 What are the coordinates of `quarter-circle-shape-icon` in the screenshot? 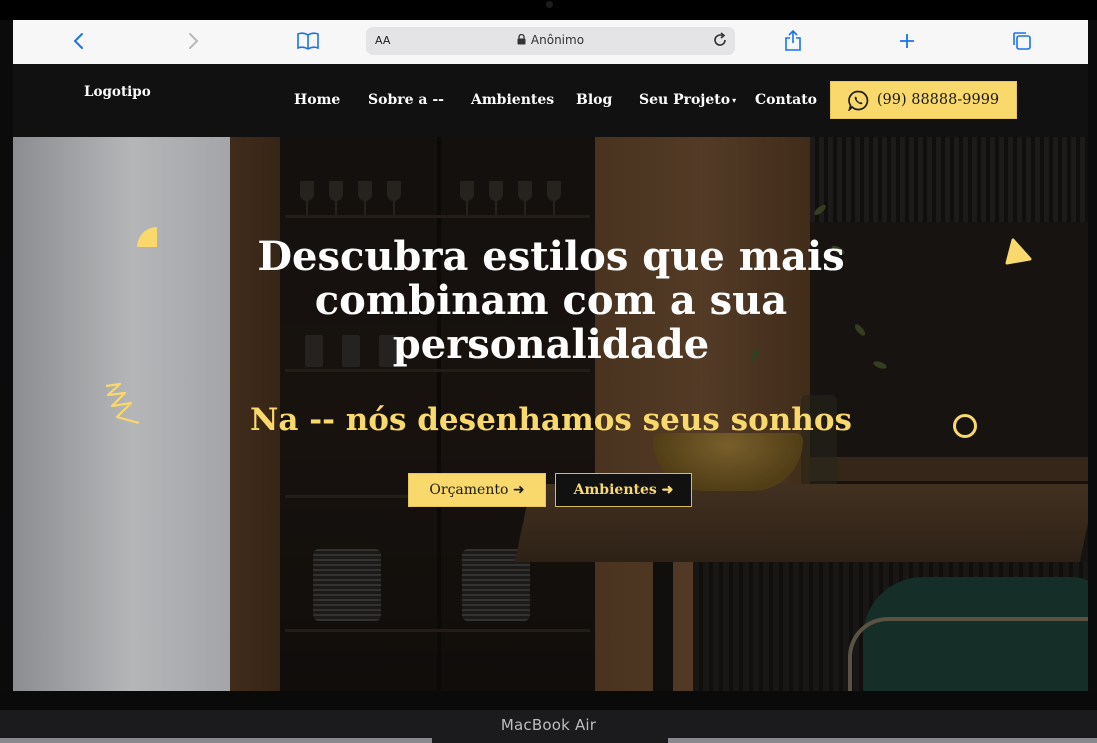 It's located at (147, 237).